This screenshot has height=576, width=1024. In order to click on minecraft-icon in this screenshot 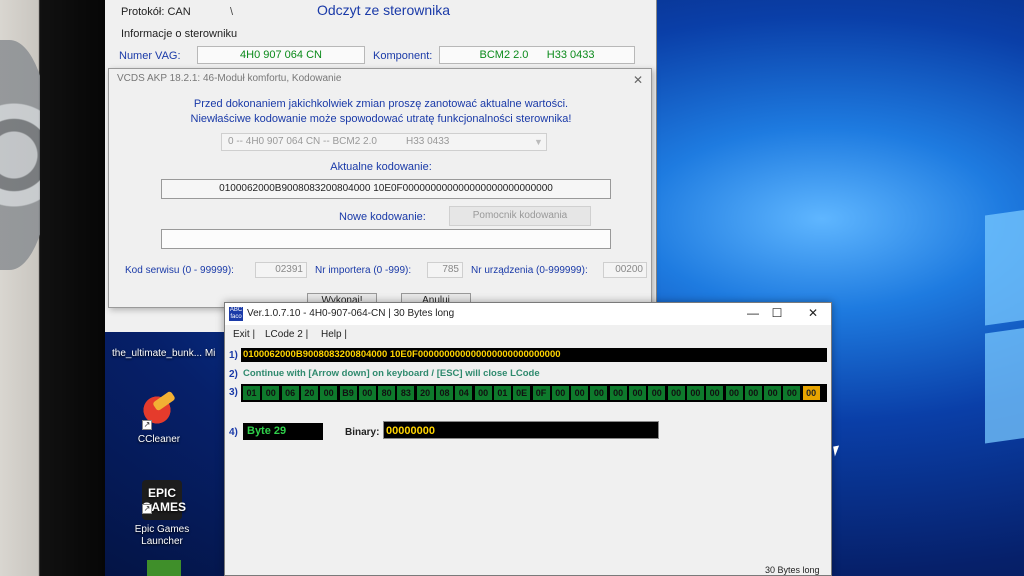, I will do `click(164, 568)`.